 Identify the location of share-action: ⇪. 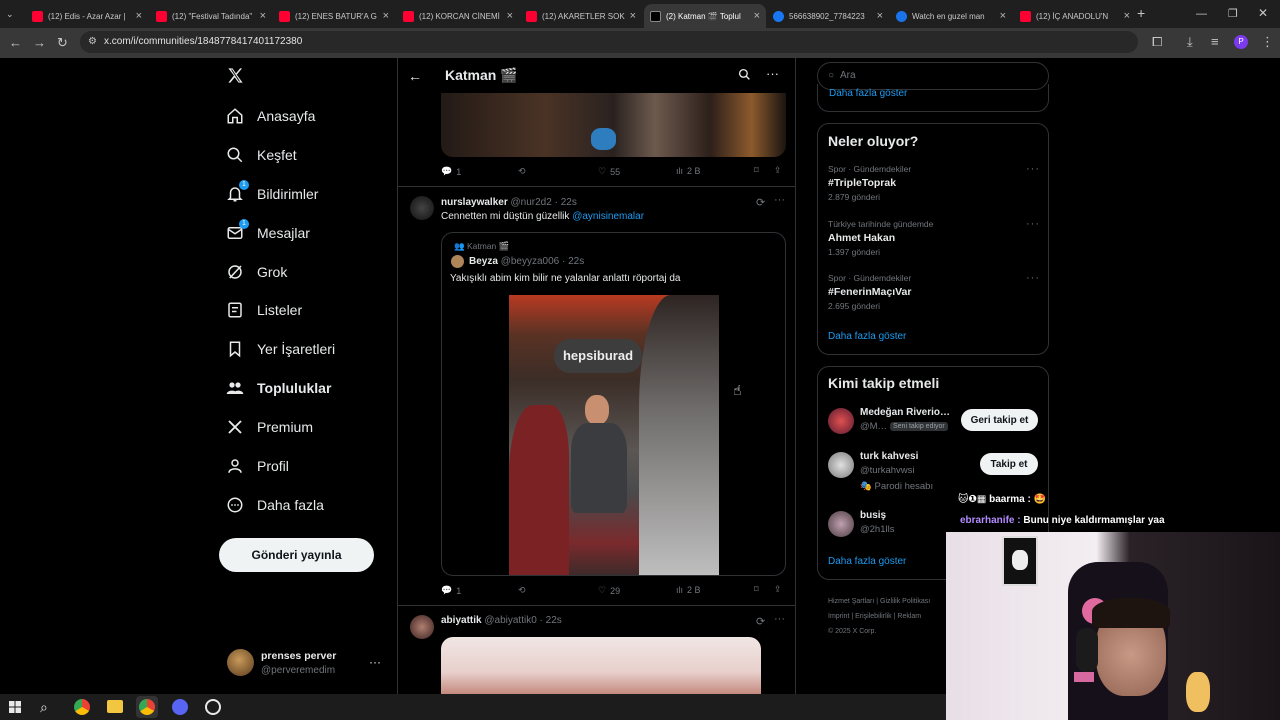
(778, 589).